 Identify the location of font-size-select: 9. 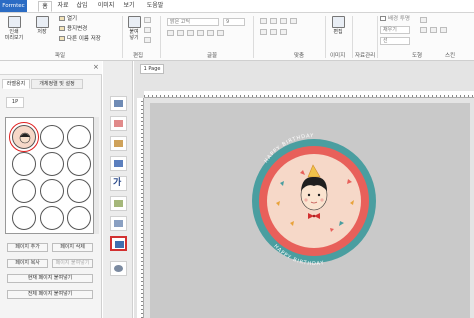
(234, 22).